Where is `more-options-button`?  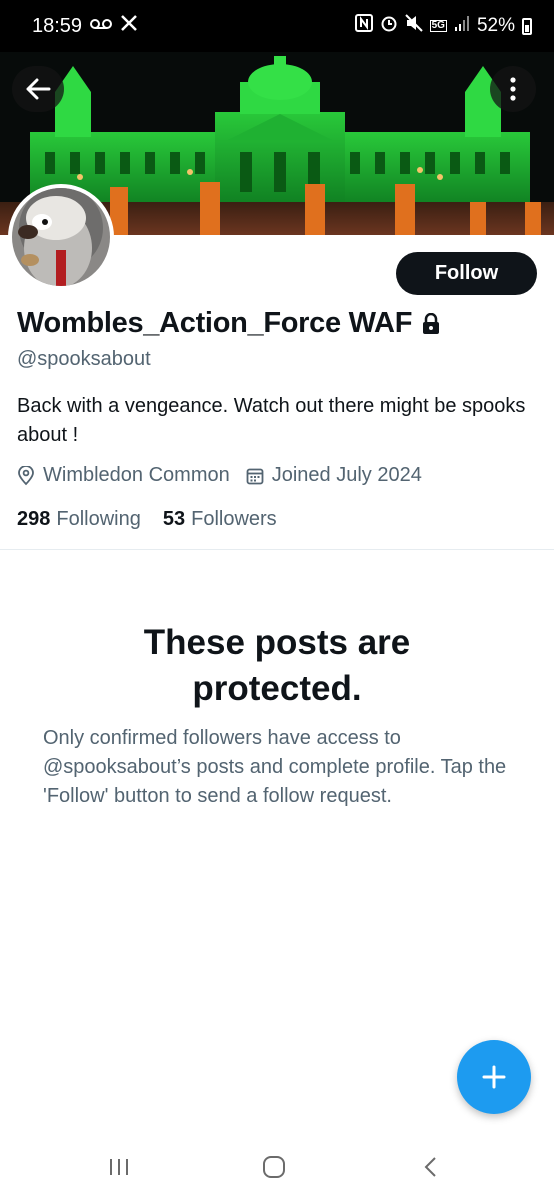 more-options-button is located at coordinates (513, 89).